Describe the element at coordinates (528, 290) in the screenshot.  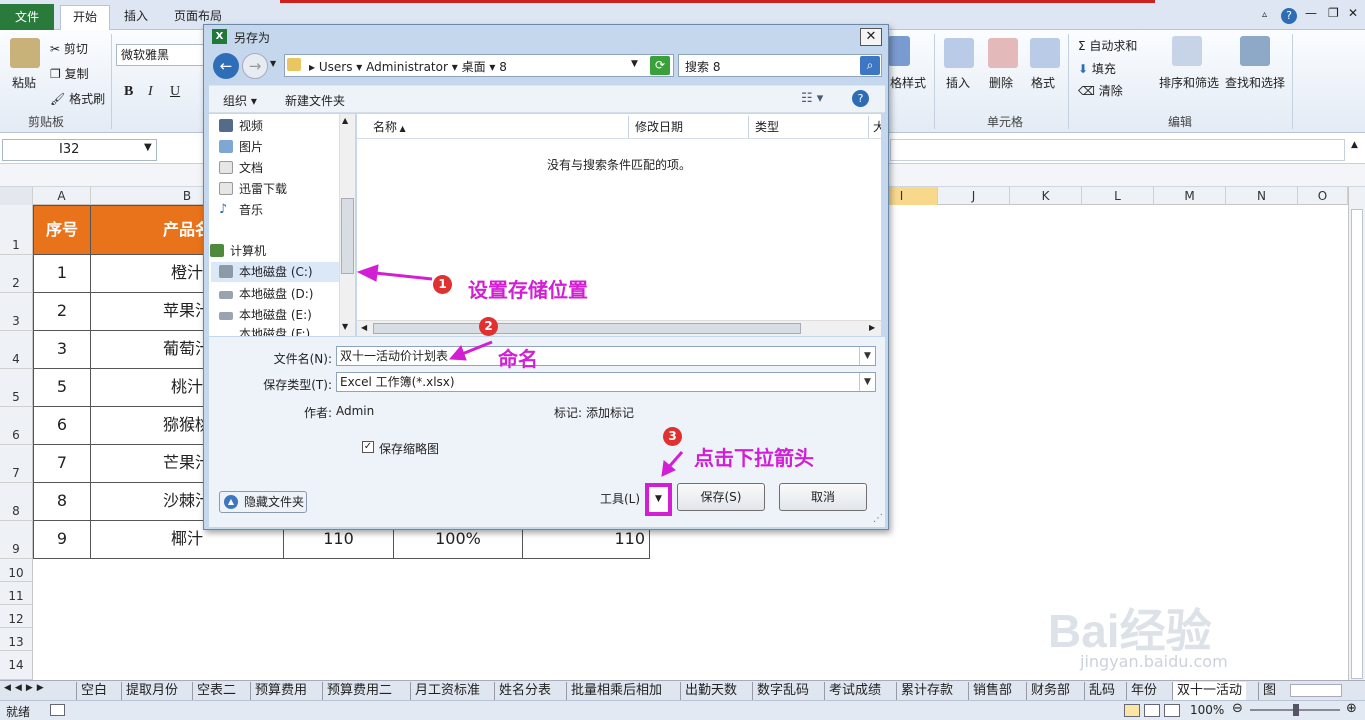
I see `annotation-label: 设置存储位置` at that location.